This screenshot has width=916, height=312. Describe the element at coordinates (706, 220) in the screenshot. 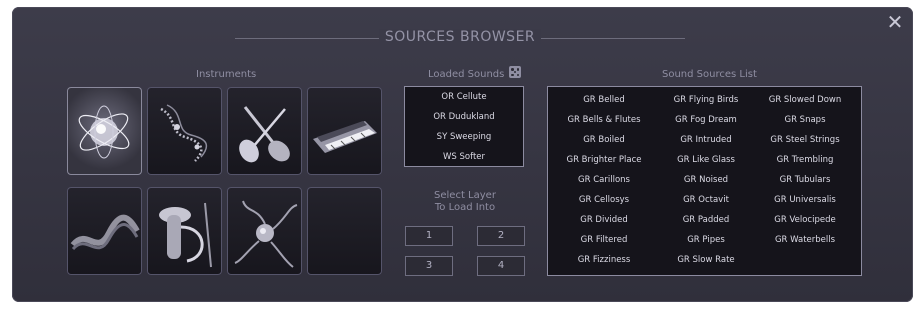

I see `source-item: GR Padded` at that location.